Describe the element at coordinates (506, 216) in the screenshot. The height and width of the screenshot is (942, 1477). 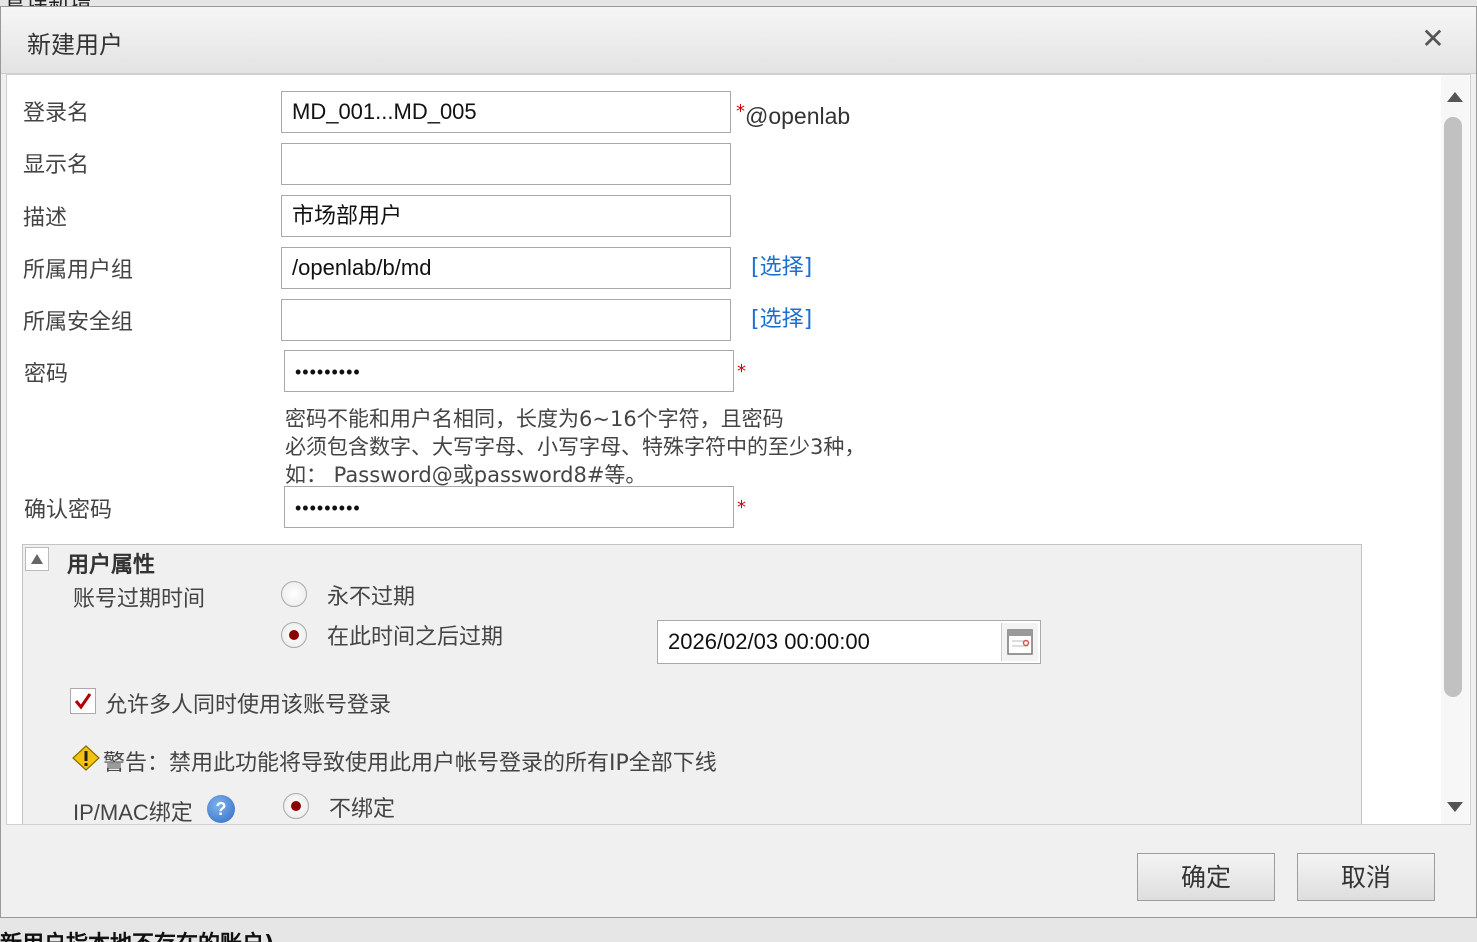
I see `description-input: 市场部用户` at that location.